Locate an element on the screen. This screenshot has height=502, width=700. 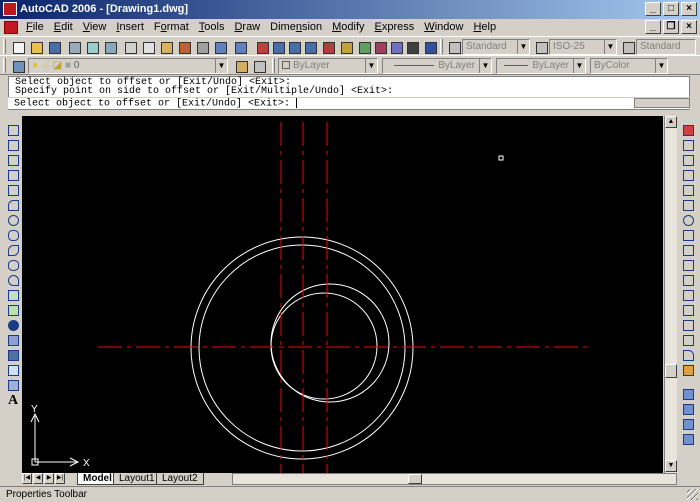
offset-icon is located at coordinates (687, 175).